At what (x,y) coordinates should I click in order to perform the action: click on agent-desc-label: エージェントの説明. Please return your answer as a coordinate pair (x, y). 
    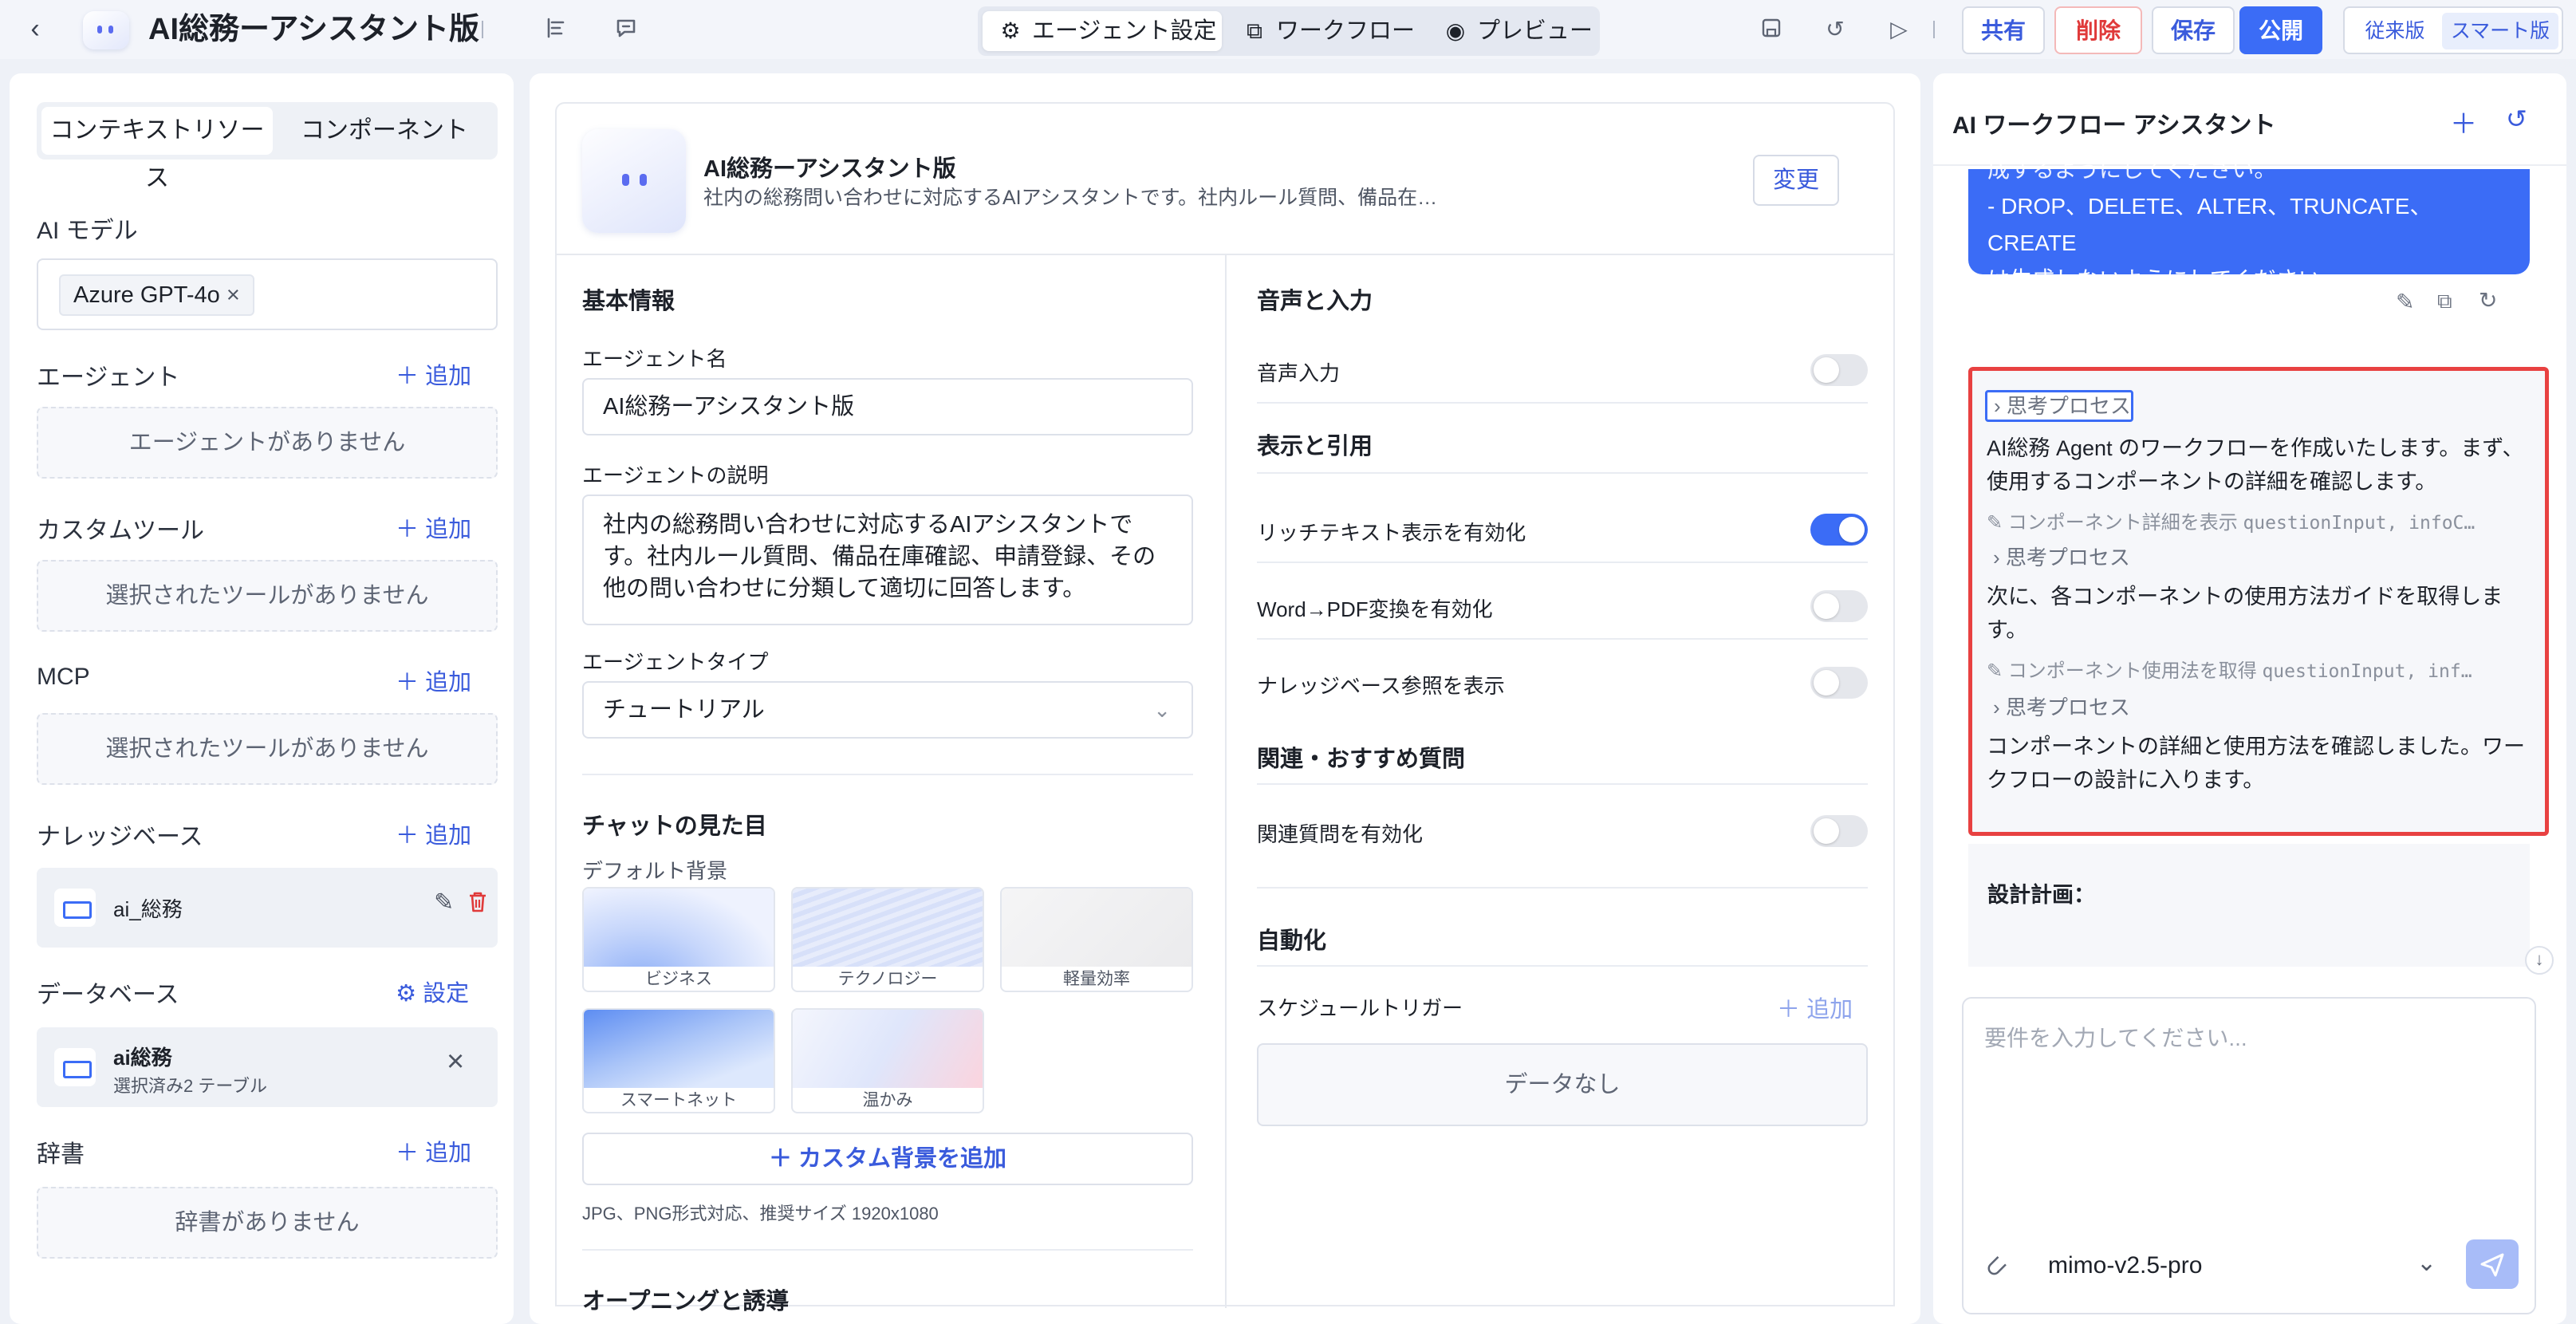
    Looking at the image, I should click on (675, 475).